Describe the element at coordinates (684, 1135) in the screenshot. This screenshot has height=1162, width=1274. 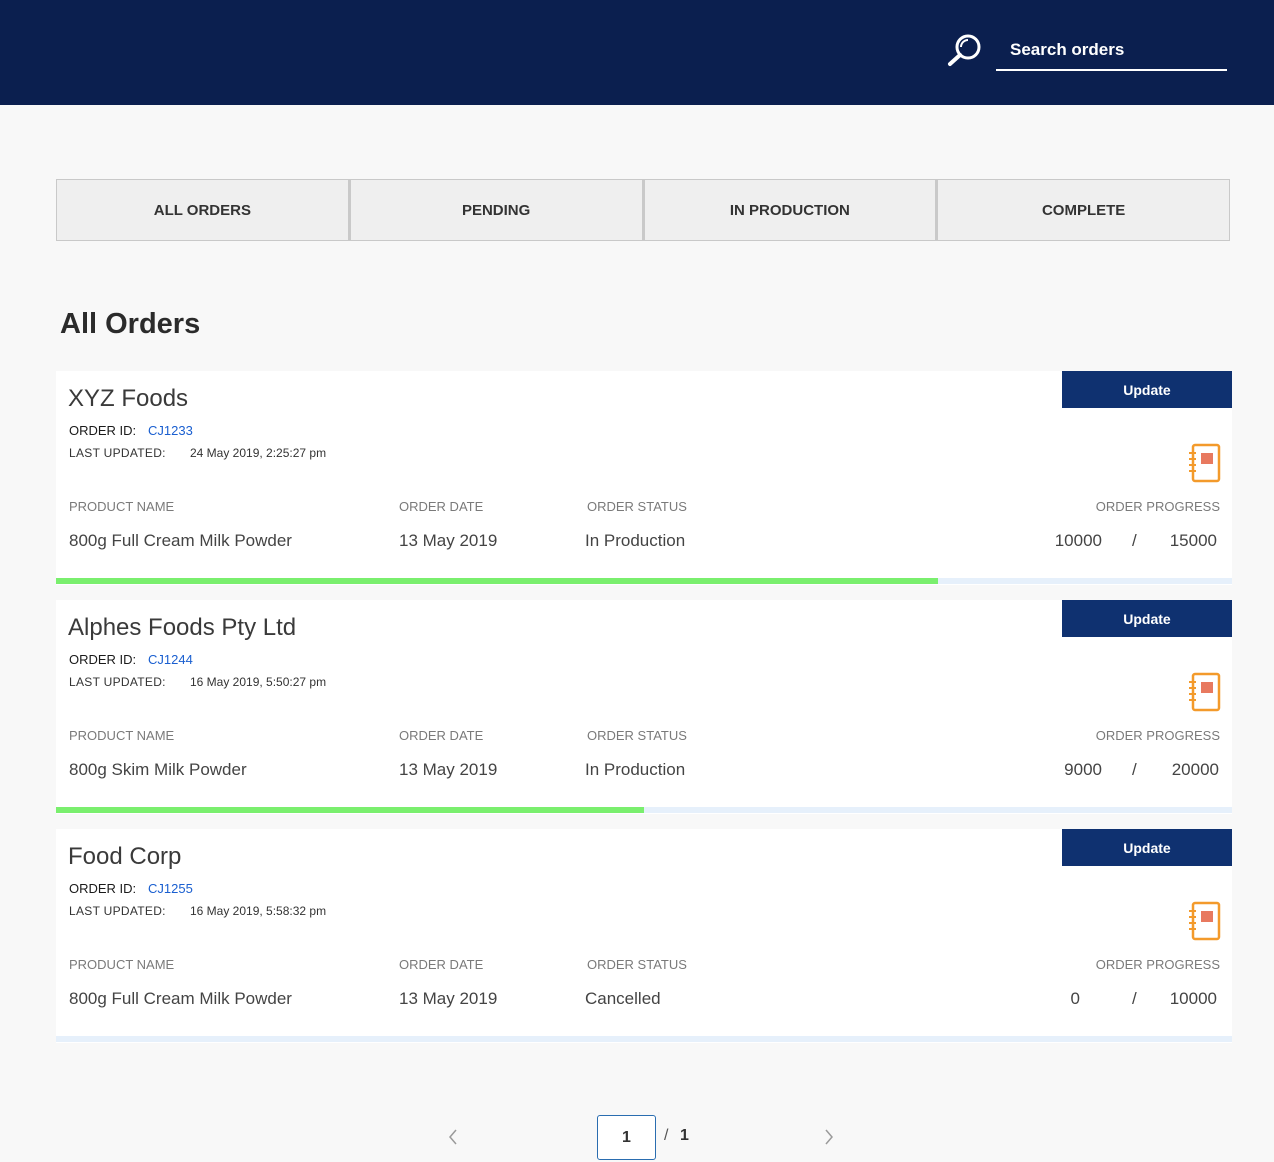
I see `total-pages: 1` at that location.